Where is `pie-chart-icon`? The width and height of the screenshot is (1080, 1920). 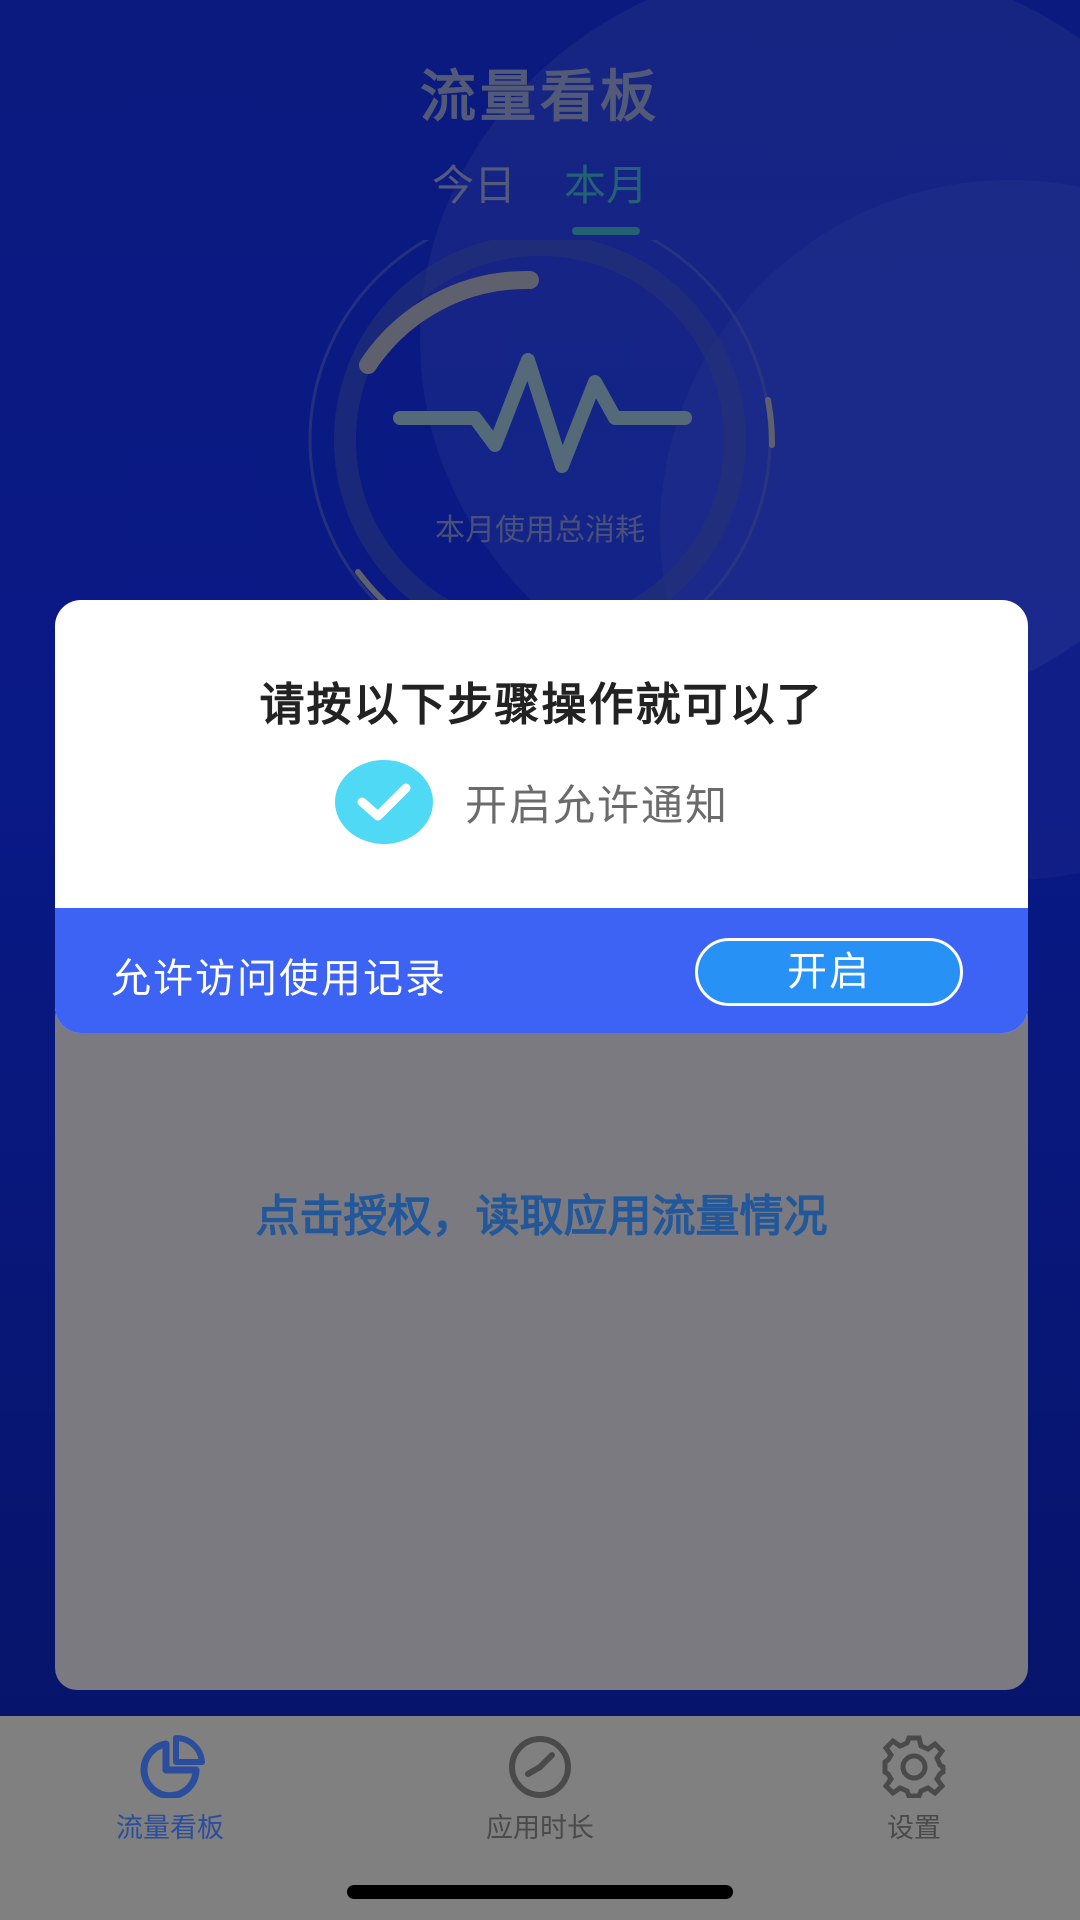
pie-chart-icon is located at coordinates (172, 1767).